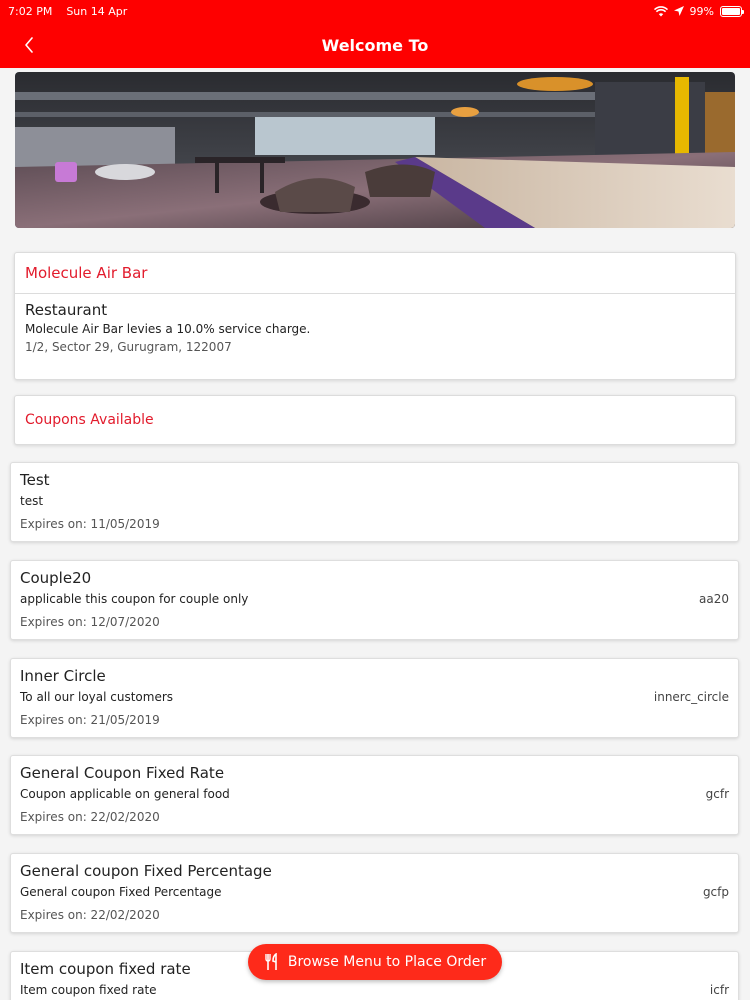 This screenshot has width=750, height=1000. What do you see at coordinates (125, 794) in the screenshot?
I see `coupon-description: Coupon applicable on general food` at bounding box center [125, 794].